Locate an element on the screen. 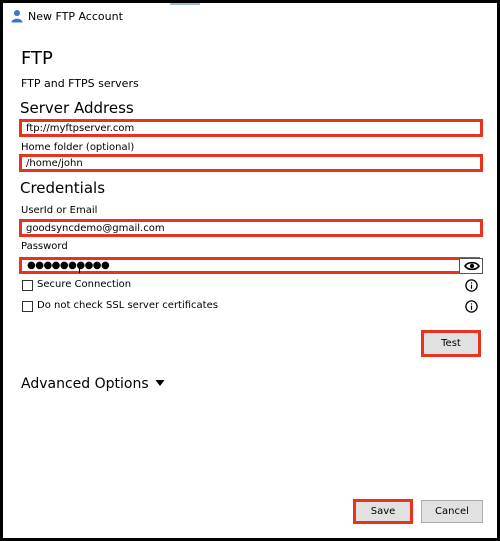 This screenshot has width=500, height=541. home-folder-label: Home folder (optional) is located at coordinates (78, 147).